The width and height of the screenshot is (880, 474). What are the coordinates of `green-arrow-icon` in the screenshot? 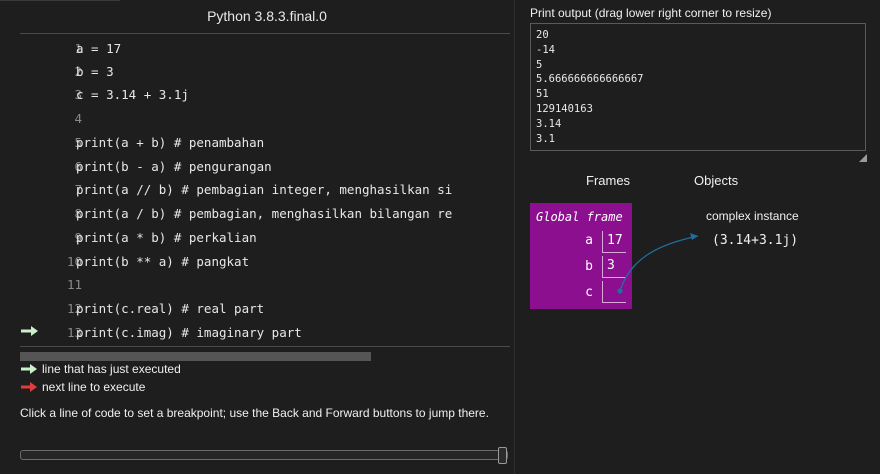 It's located at (29, 369).